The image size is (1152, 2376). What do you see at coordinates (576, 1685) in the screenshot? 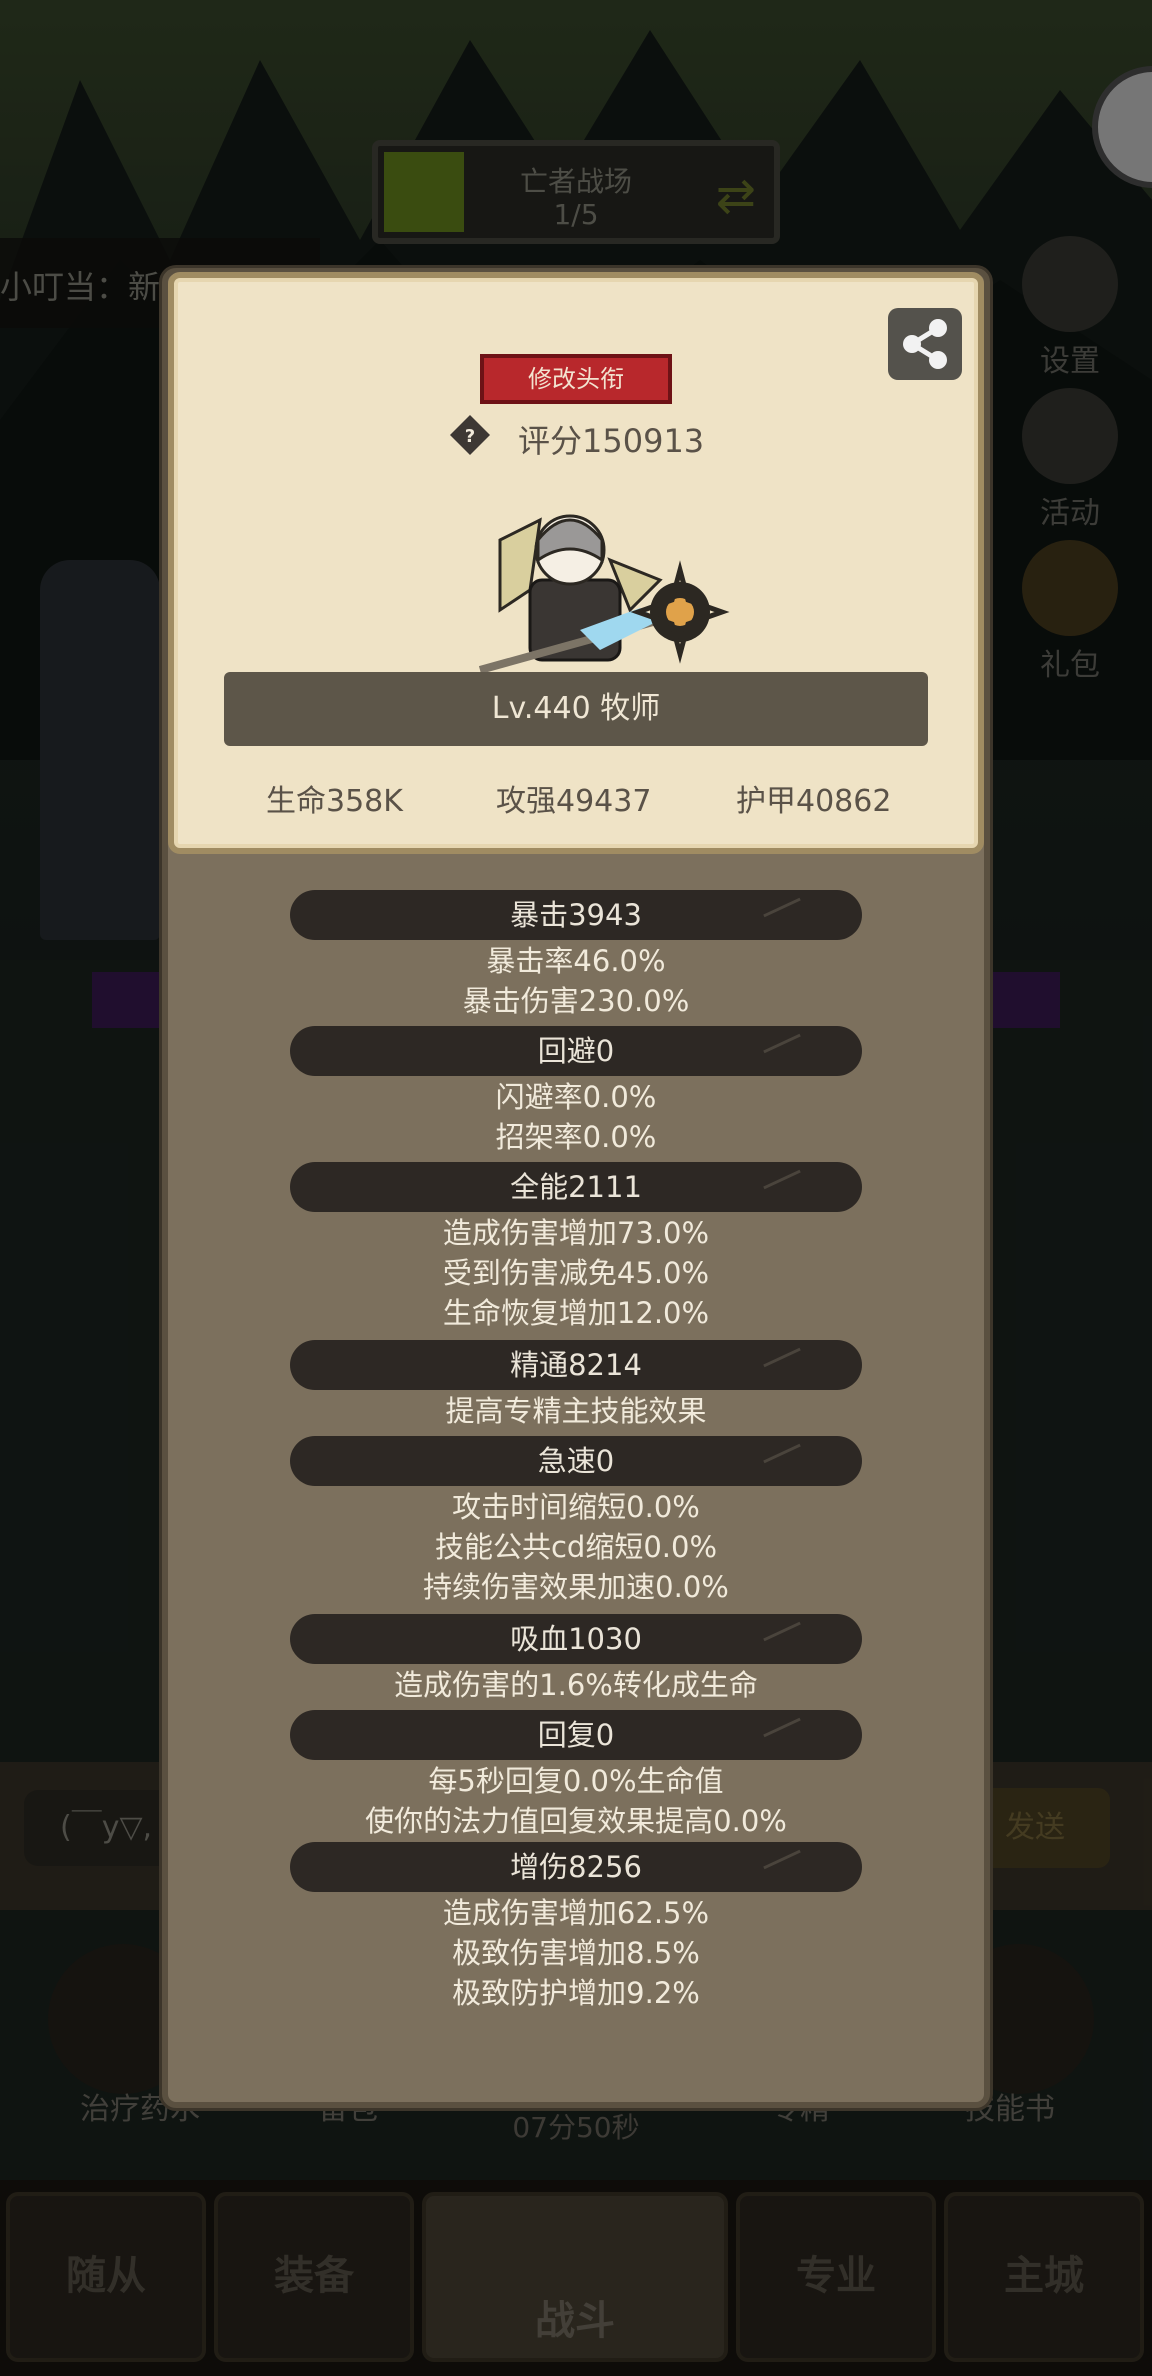
I see `leech-effect: 造成伤害的1.6%转化成生命` at bounding box center [576, 1685].